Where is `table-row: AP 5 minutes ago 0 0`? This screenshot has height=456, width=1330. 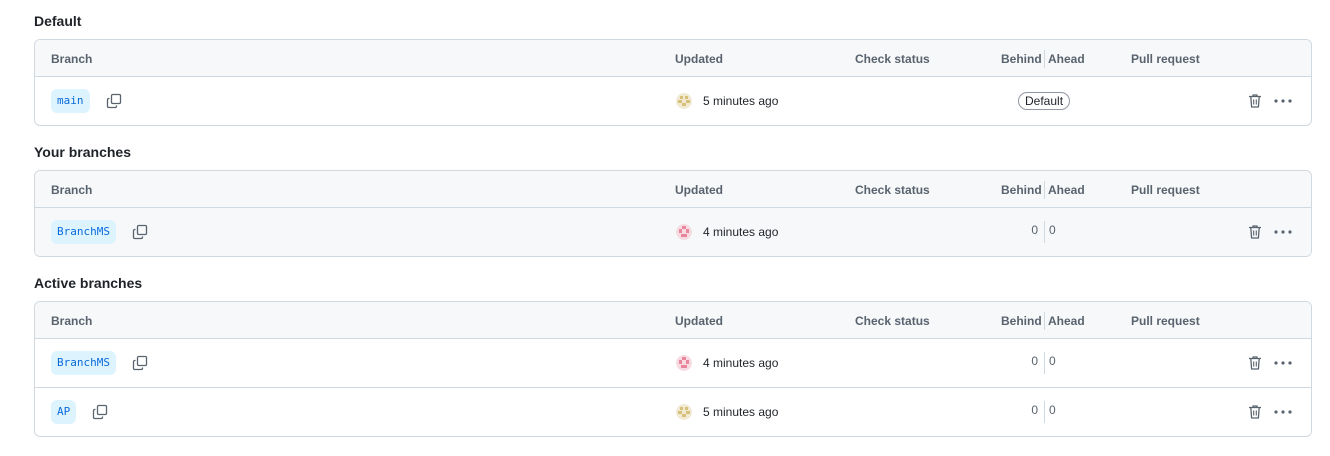
table-row: AP 5 minutes ago 0 0 is located at coordinates (673, 411).